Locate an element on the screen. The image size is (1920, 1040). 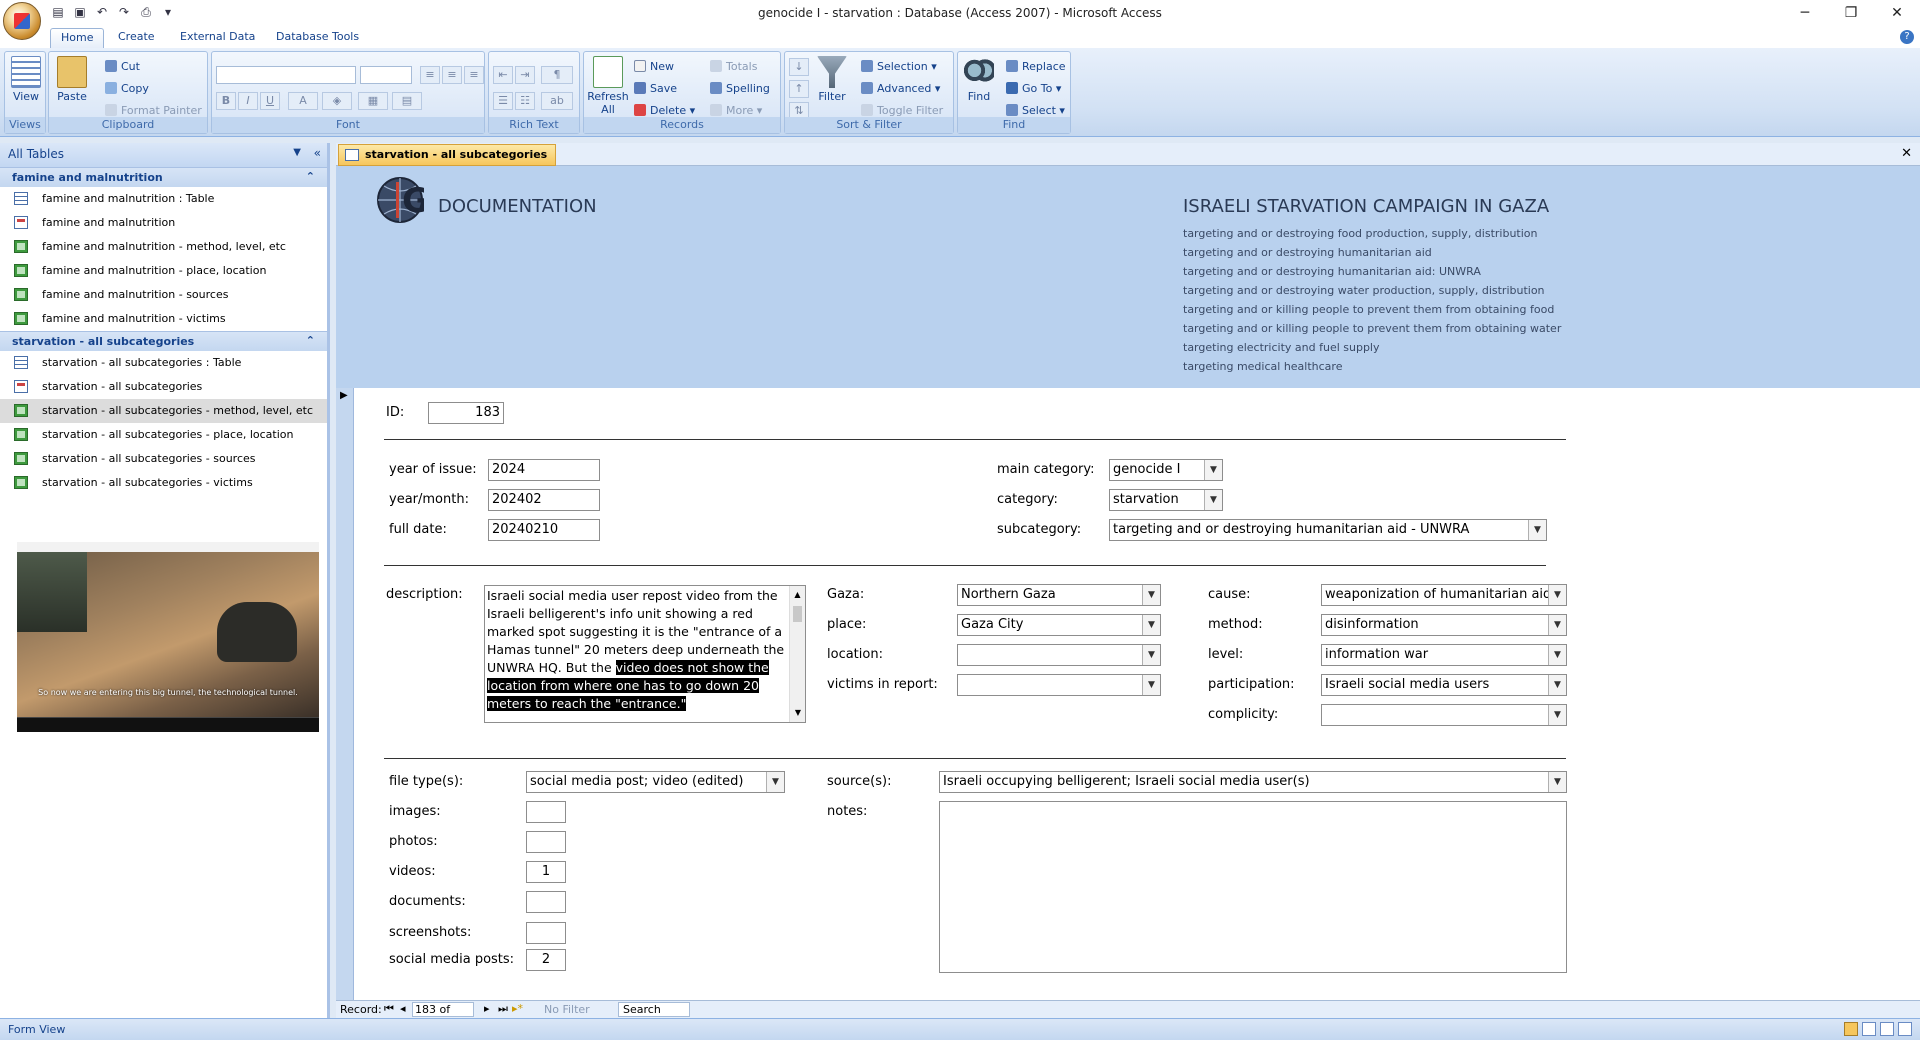
layout-view-icon is located at coordinates (1887, 1029).